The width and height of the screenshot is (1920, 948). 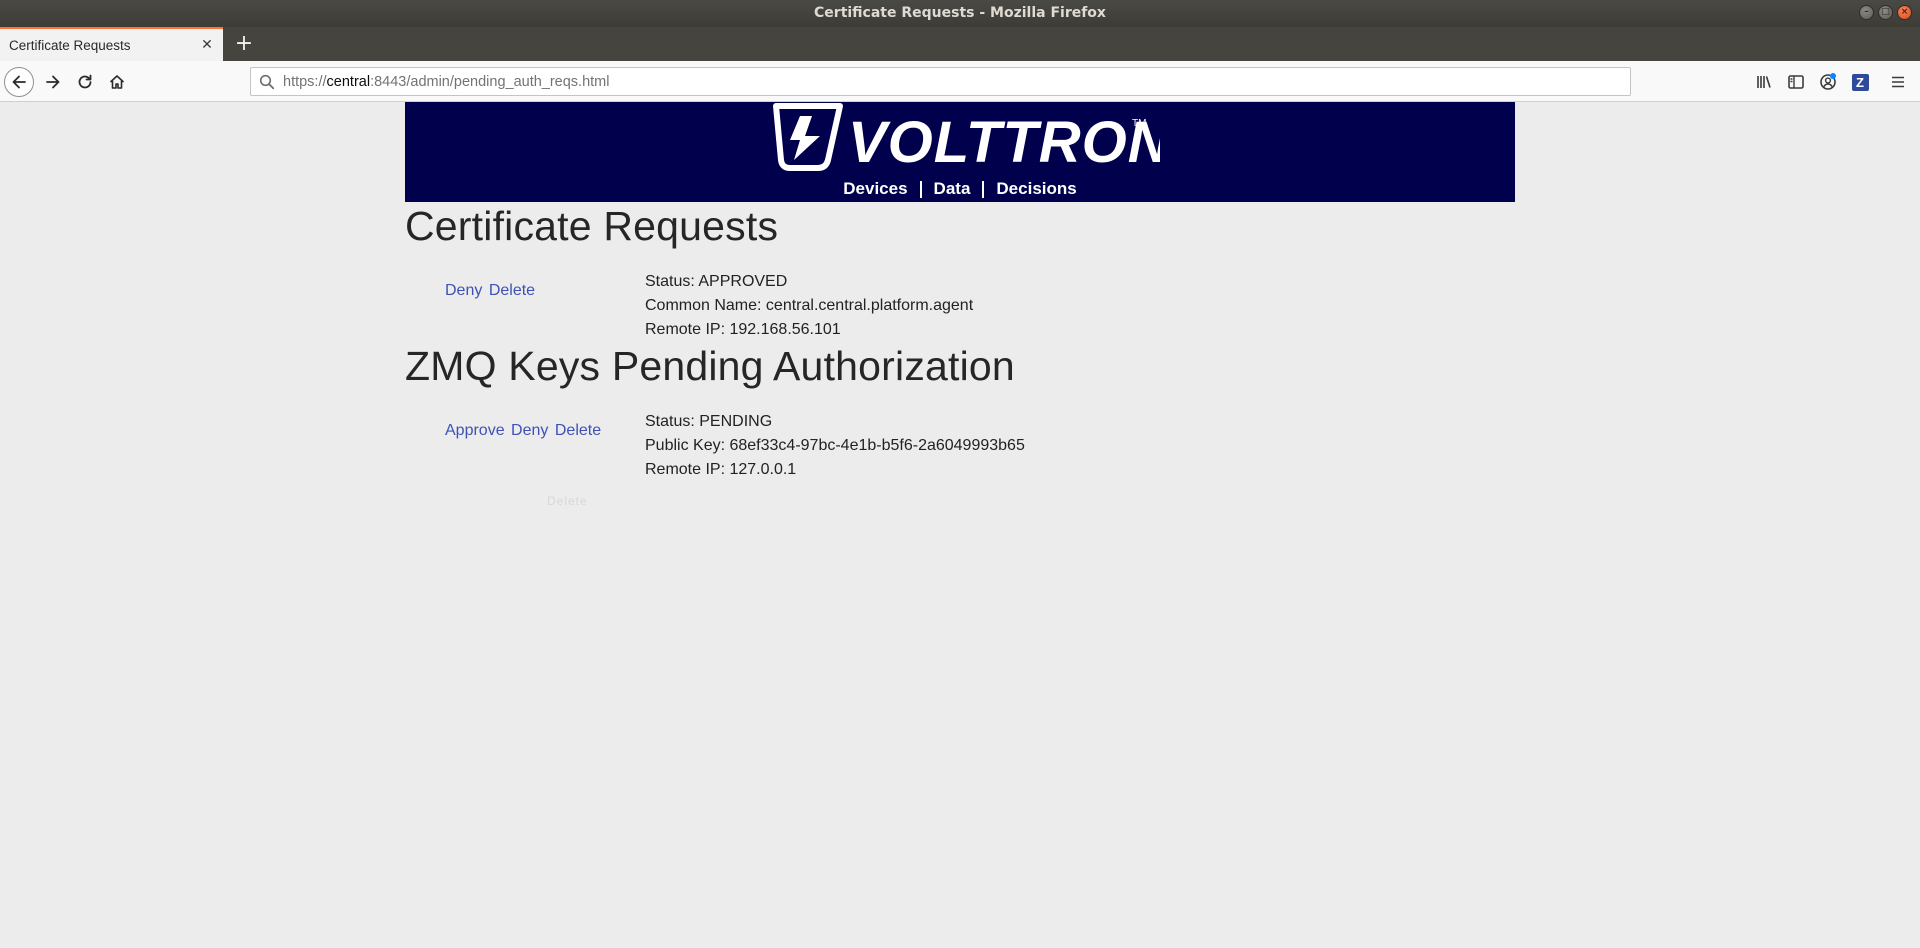 What do you see at coordinates (952, 189) in the screenshot?
I see `nav-link-data: Data` at bounding box center [952, 189].